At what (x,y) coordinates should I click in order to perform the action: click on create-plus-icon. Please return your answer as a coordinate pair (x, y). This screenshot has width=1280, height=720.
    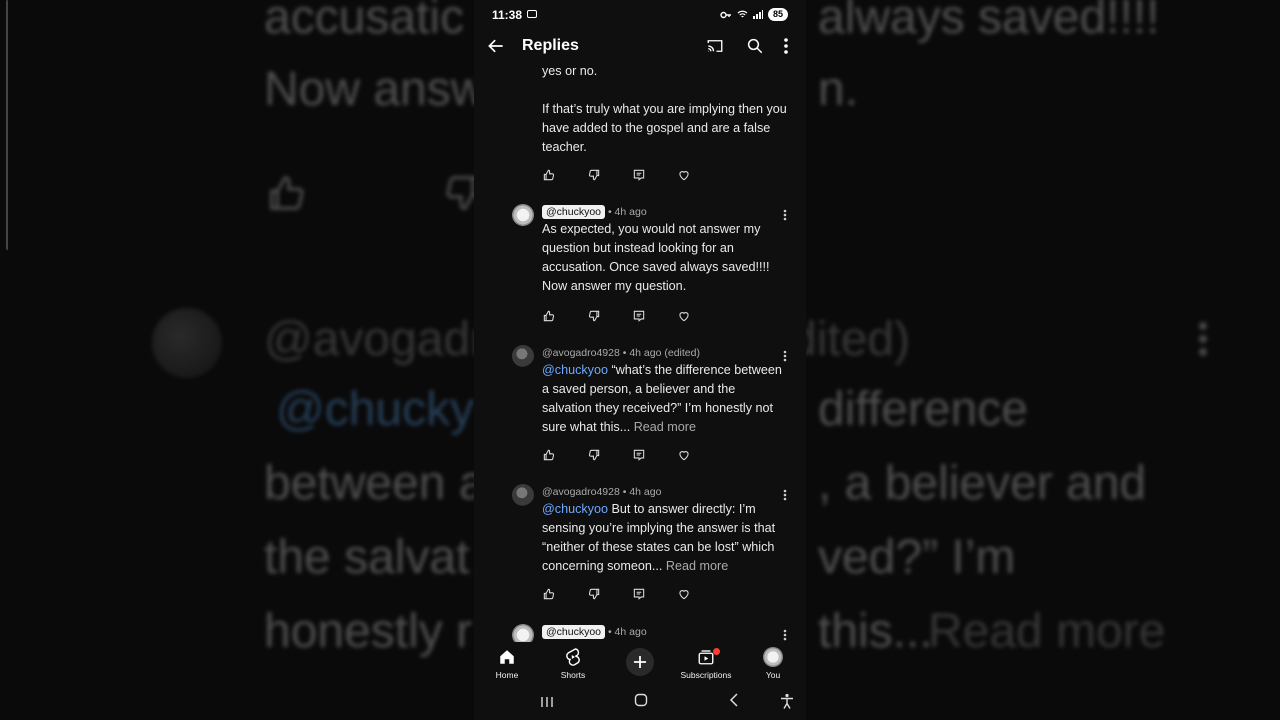
    Looking at the image, I should click on (640, 662).